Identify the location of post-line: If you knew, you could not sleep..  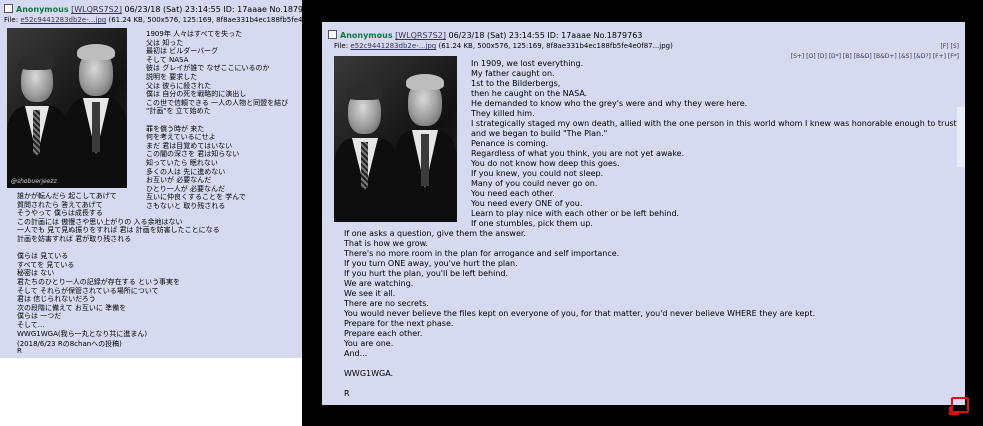
(537, 173).